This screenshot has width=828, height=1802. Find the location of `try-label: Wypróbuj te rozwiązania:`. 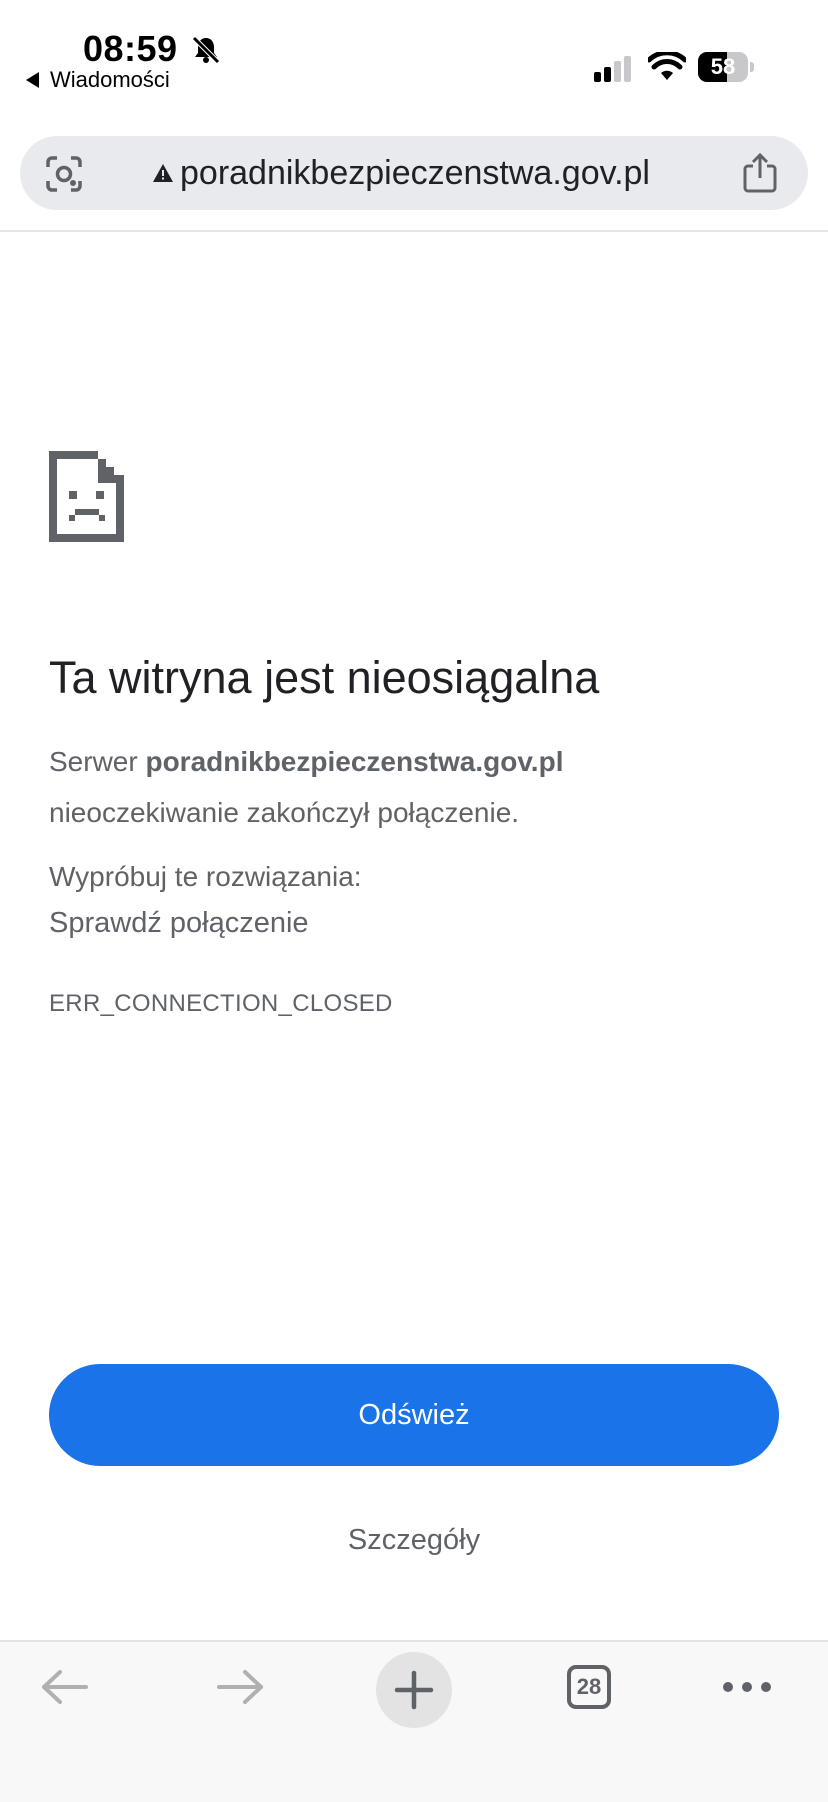

try-label: Wypróbuj te rozwiązania: is located at coordinates (205, 876).